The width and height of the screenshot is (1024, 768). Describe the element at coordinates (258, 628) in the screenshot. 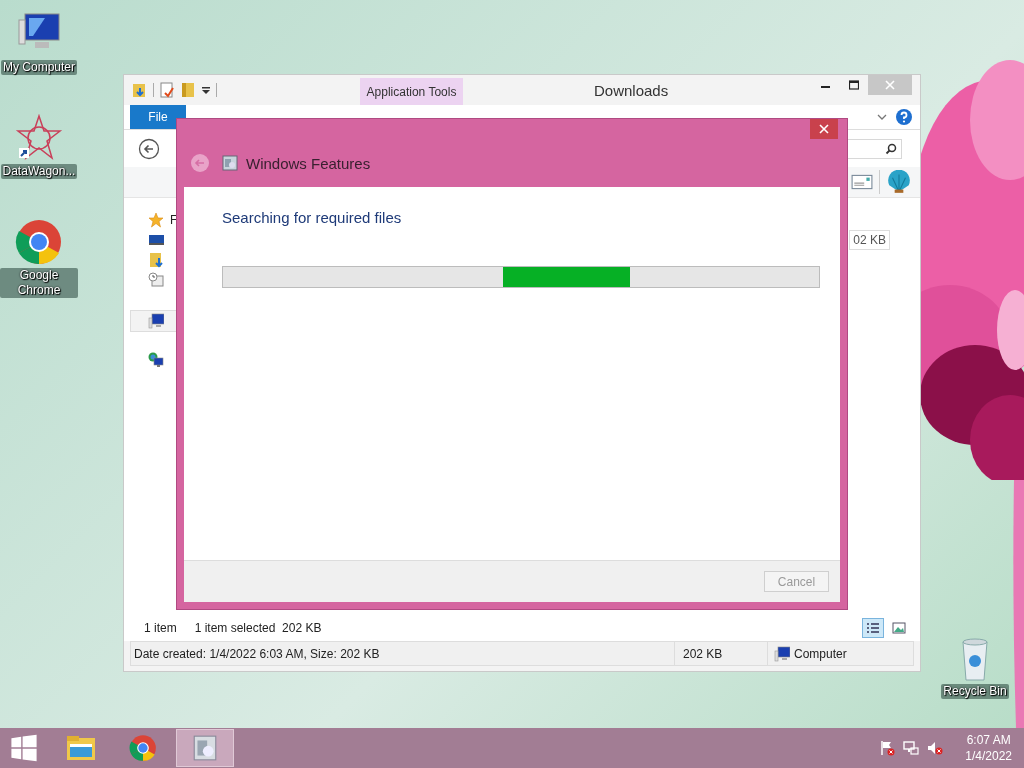

I see `selection-status: 1 item selected 202 KB` at that location.